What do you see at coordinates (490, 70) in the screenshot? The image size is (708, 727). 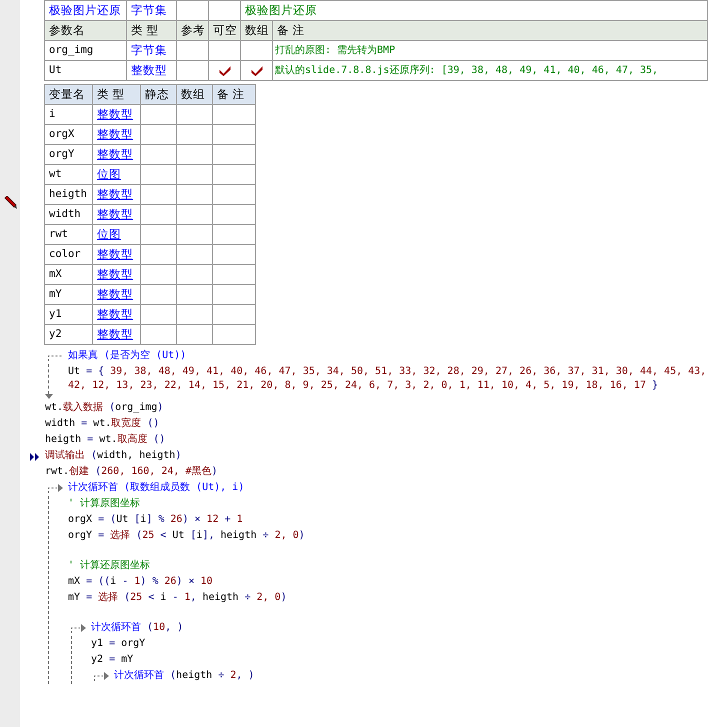 I see `param-remark: 默认的slide.7.8.8.js还原序列: [39, 38, 48, 49, 41, 40, 46, 47, 35,` at bounding box center [490, 70].